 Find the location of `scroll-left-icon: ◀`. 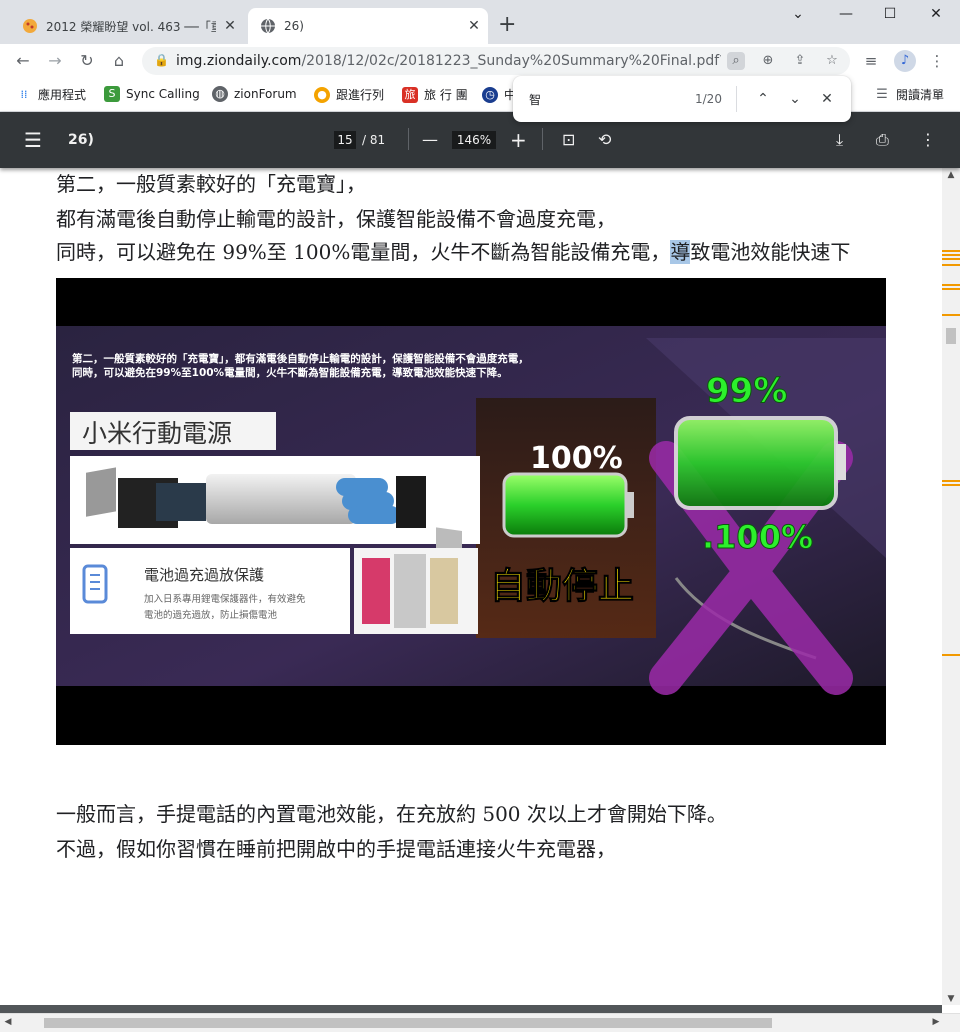

scroll-left-icon: ◀ is located at coordinates (8, 1022).